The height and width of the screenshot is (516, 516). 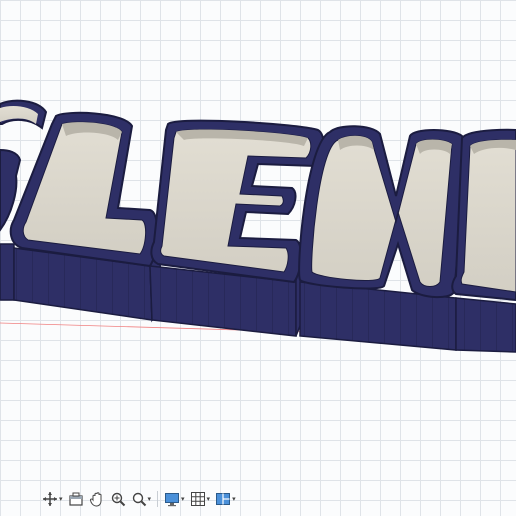 I want to click on fit-icon, so click(x=139, y=499).